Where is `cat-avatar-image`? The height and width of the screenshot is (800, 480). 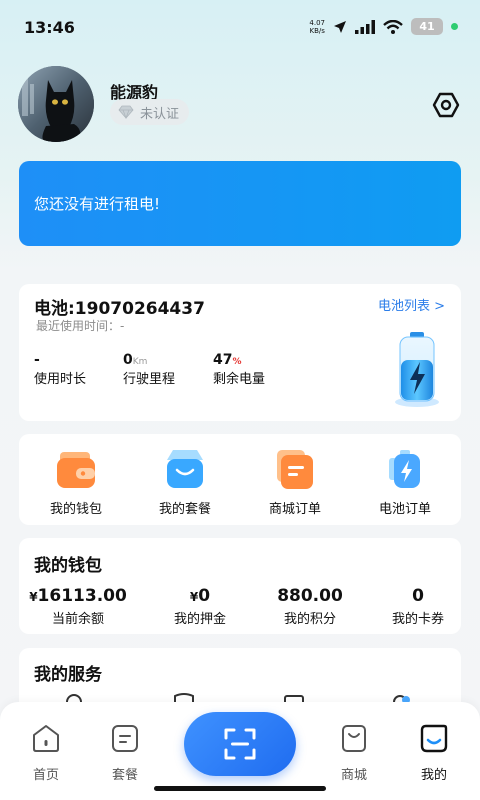 cat-avatar-image is located at coordinates (56, 104).